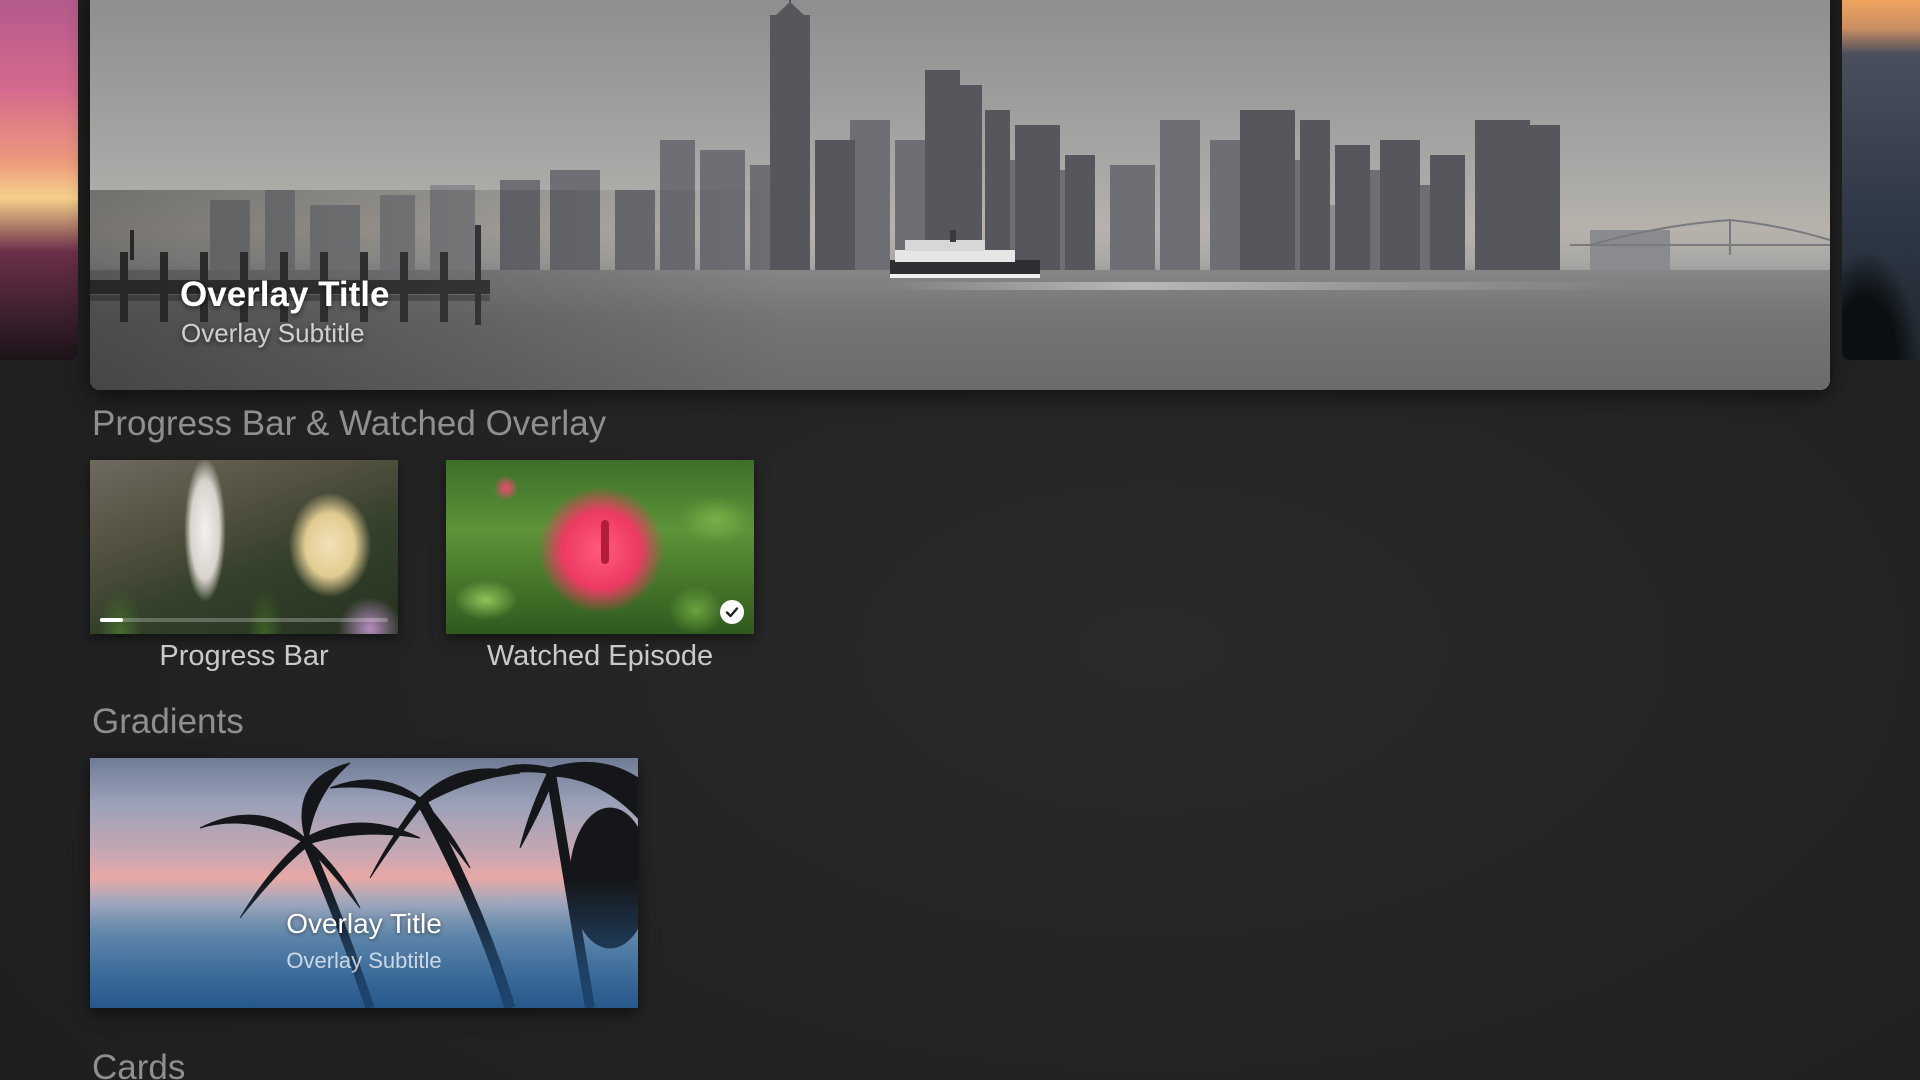 This screenshot has width=1920, height=1080. I want to click on gradient-card-overlay-subtitle: Overlay Subtitle, so click(364, 960).